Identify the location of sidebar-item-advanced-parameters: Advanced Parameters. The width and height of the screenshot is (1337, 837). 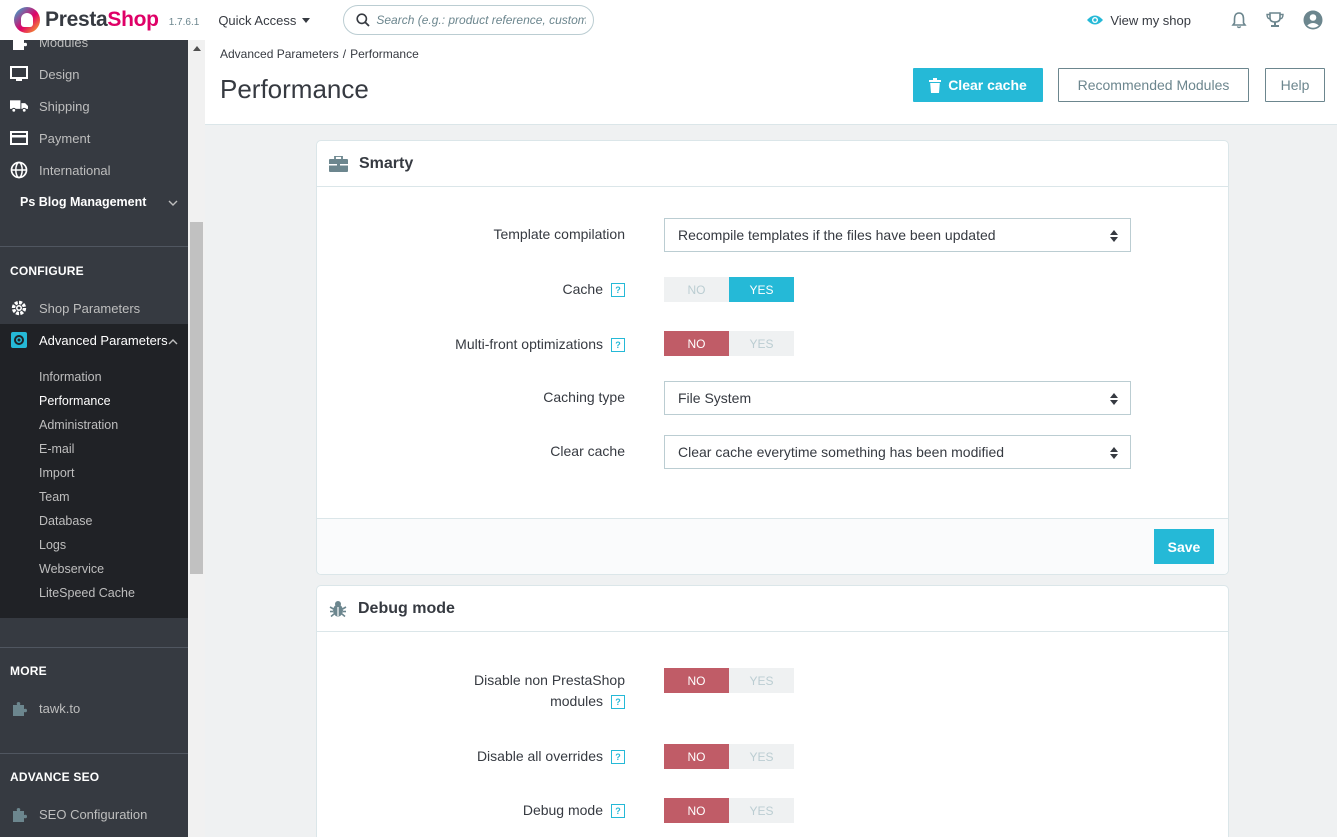
(94, 340).